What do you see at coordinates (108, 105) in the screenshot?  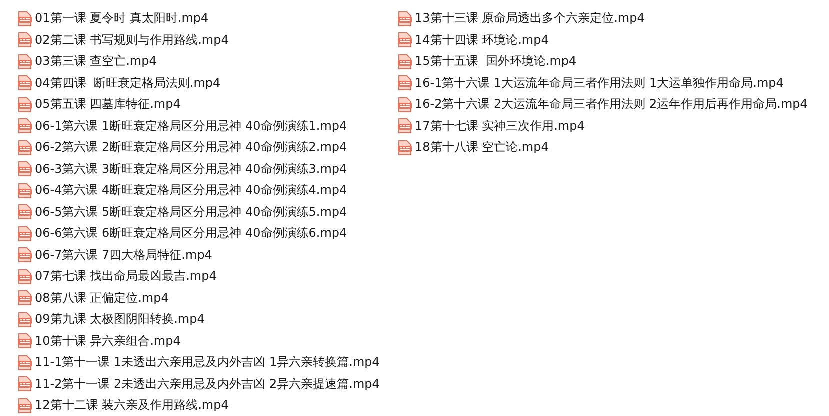 I see `file-name: 05第五课 四墓库特征.mp4` at bounding box center [108, 105].